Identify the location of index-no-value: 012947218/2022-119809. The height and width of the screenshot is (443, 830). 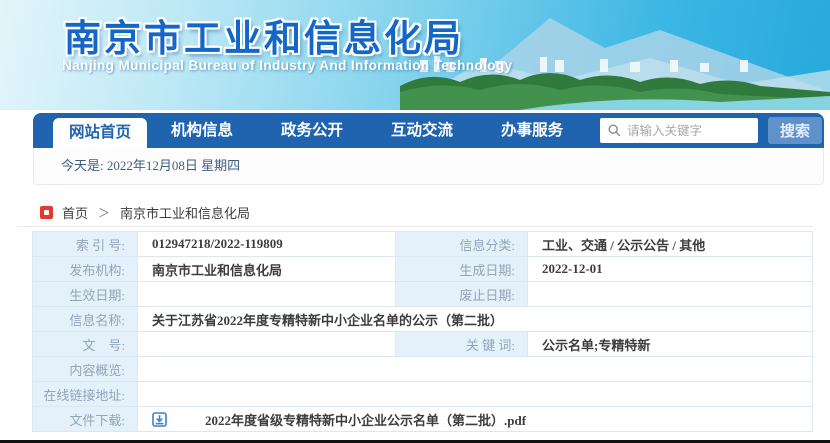
(266, 244).